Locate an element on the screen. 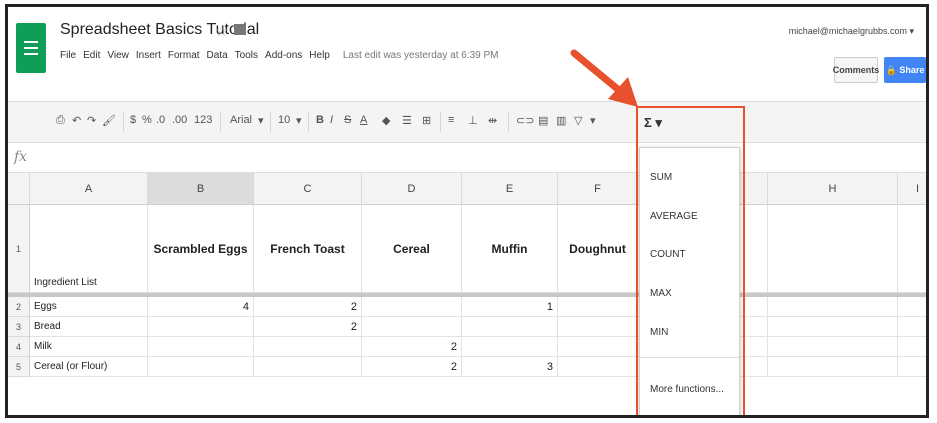  cell-d3 is located at coordinates (412, 327).